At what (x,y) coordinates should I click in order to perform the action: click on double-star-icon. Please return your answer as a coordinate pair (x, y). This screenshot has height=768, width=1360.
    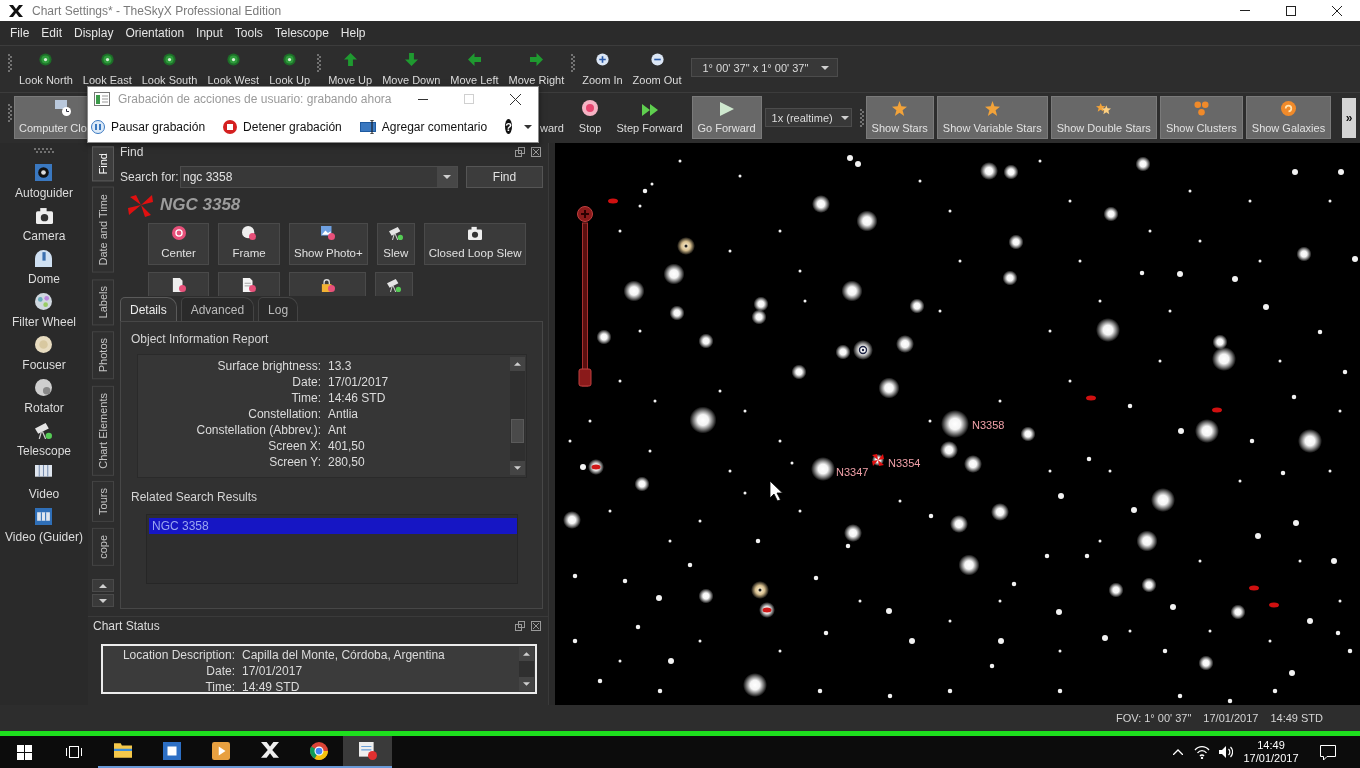
    Looking at the image, I should click on (1104, 108).